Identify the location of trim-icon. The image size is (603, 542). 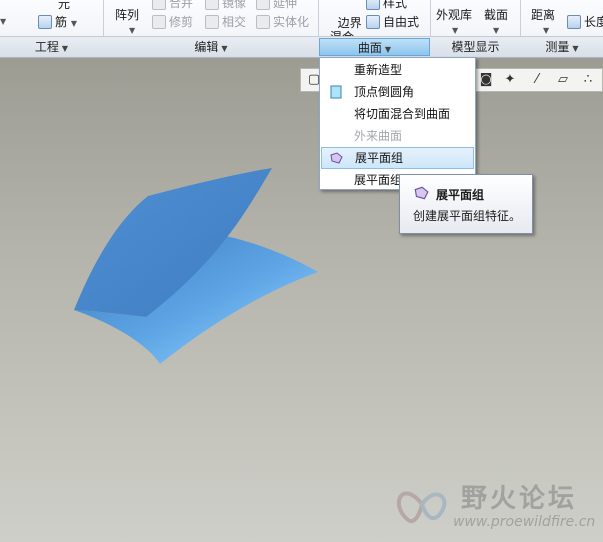
(159, 22).